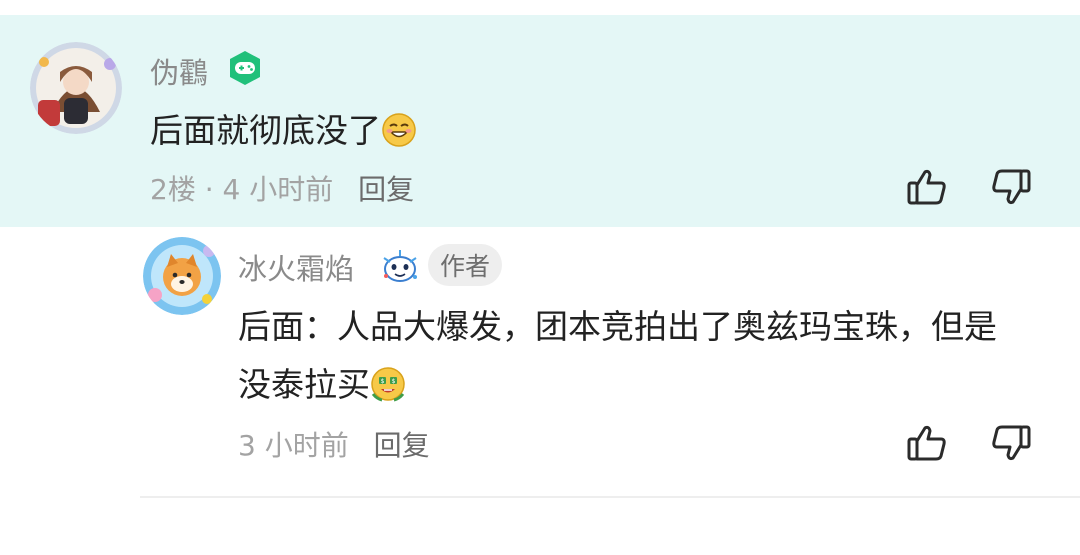  What do you see at coordinates (400, 266) in the screenshot?
I see `fan-badge-icon` at bounding box center [400, 266].